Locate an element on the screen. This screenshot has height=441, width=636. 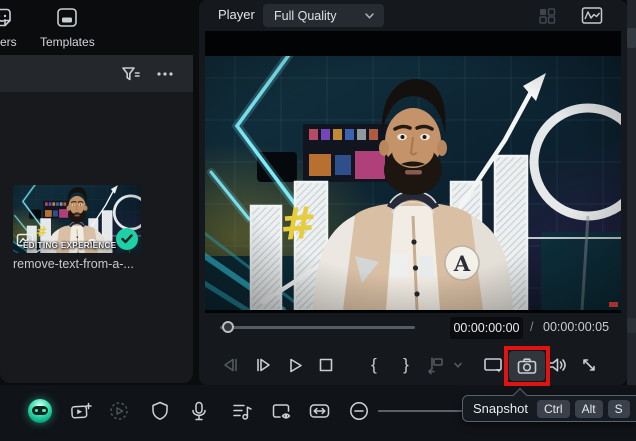
seek-handle is located at coordinates (228, 327).